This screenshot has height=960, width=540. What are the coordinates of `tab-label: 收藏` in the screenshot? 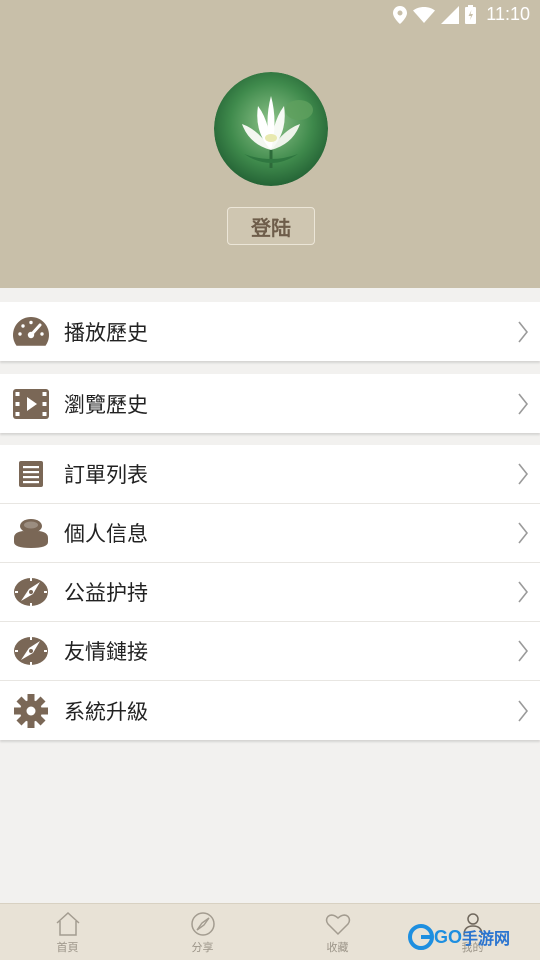 It's located at (337, 947).